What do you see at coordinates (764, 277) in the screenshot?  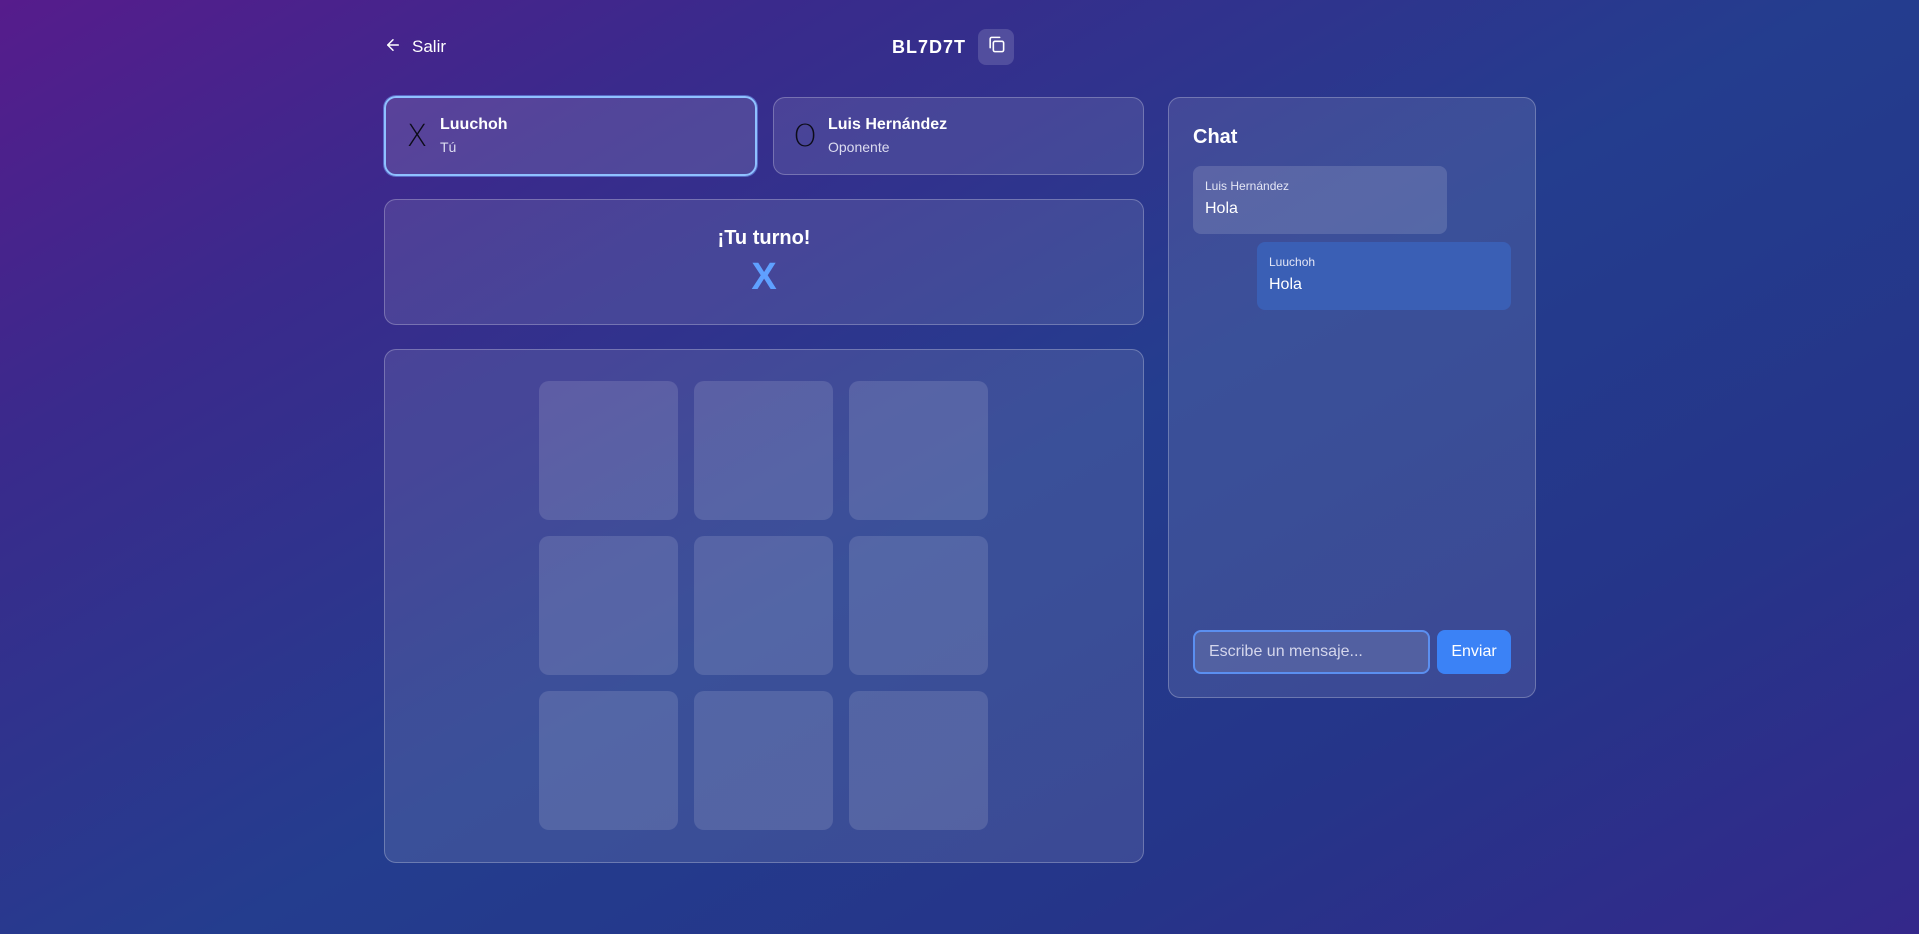 I see `turn-symbol: X` at bounding box center [764, 277].